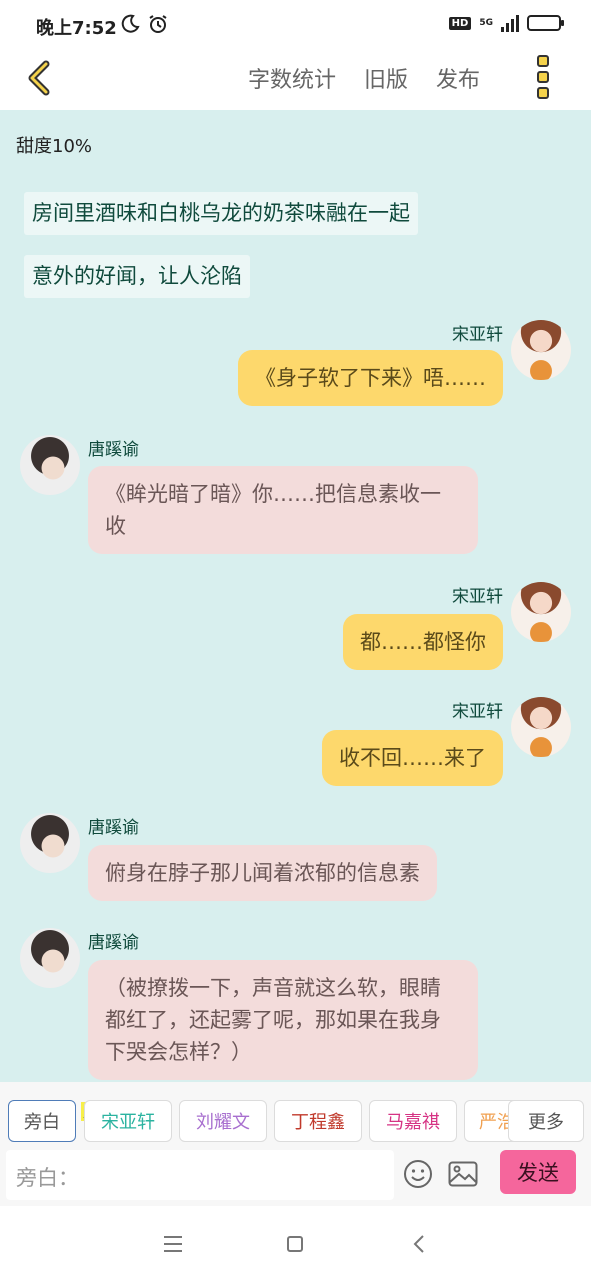  What do you see at coordinates (158, 24) in the screenshot?
I see `alarm-icon` at bounding box center [158, 24].